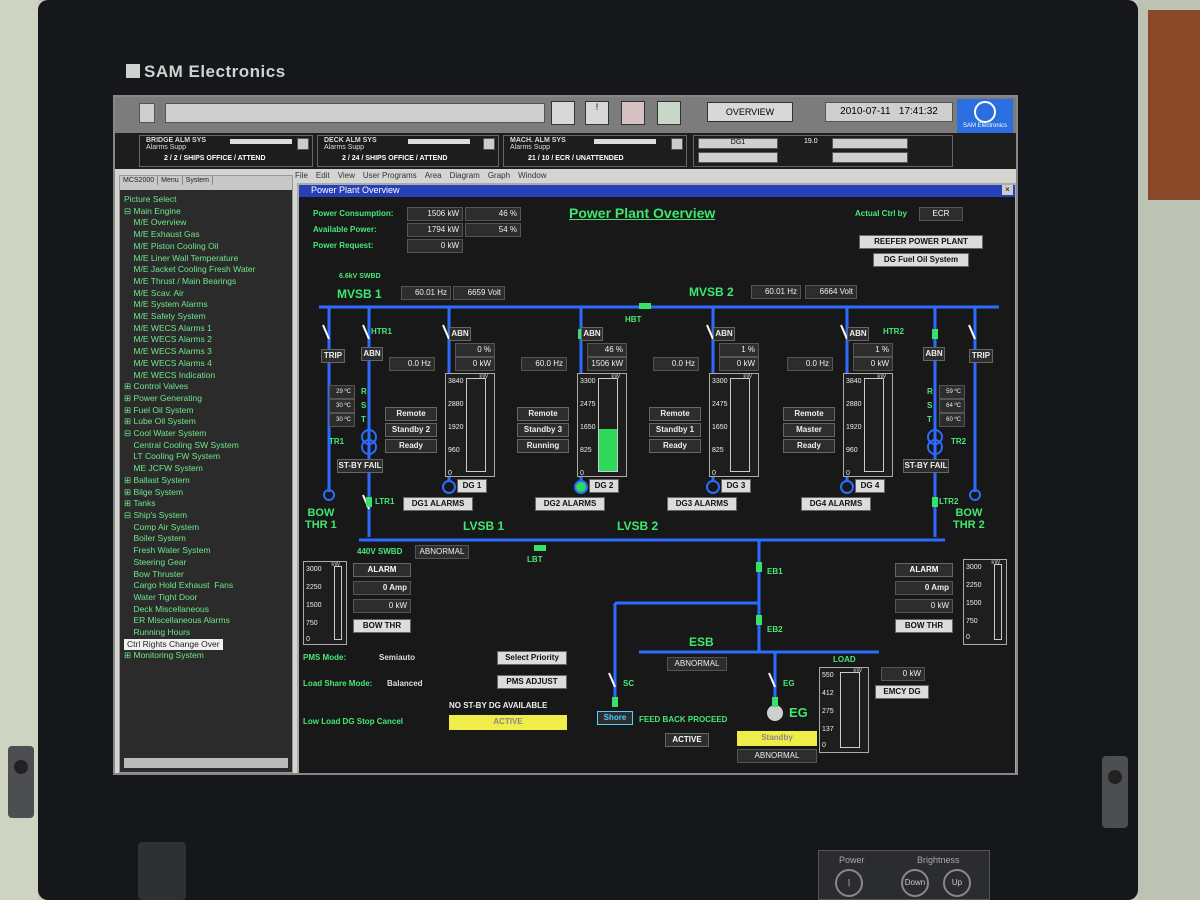 This screenshot has height=900, width=1200. Describe the element at coordinates (207, 340) in the screenshot. I see `tree-item: M/E WECS Alarms 2` at that location.